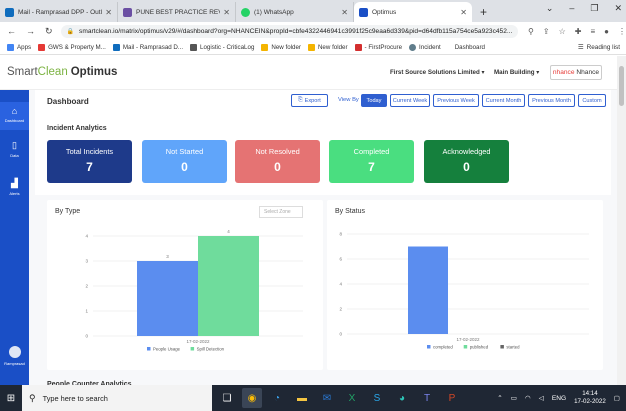  What do you see at coordinates (622, 31) in the screenshot?
I see `menu-icon: ⋮` at bounding box center [622, 31].